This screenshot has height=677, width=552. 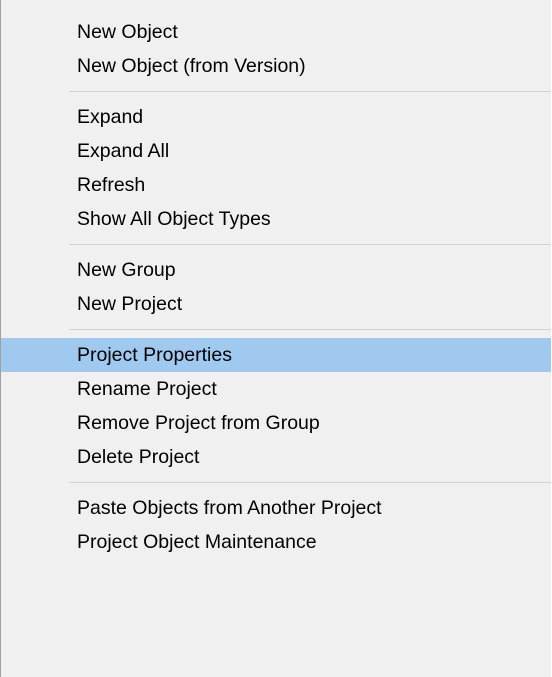 What do you see at coordinates (276, 508) in the screenshot?
I see `menu-item-paste-objects-from-another-project: Paste Objects from Another Project` at bounding box center [276, 508].